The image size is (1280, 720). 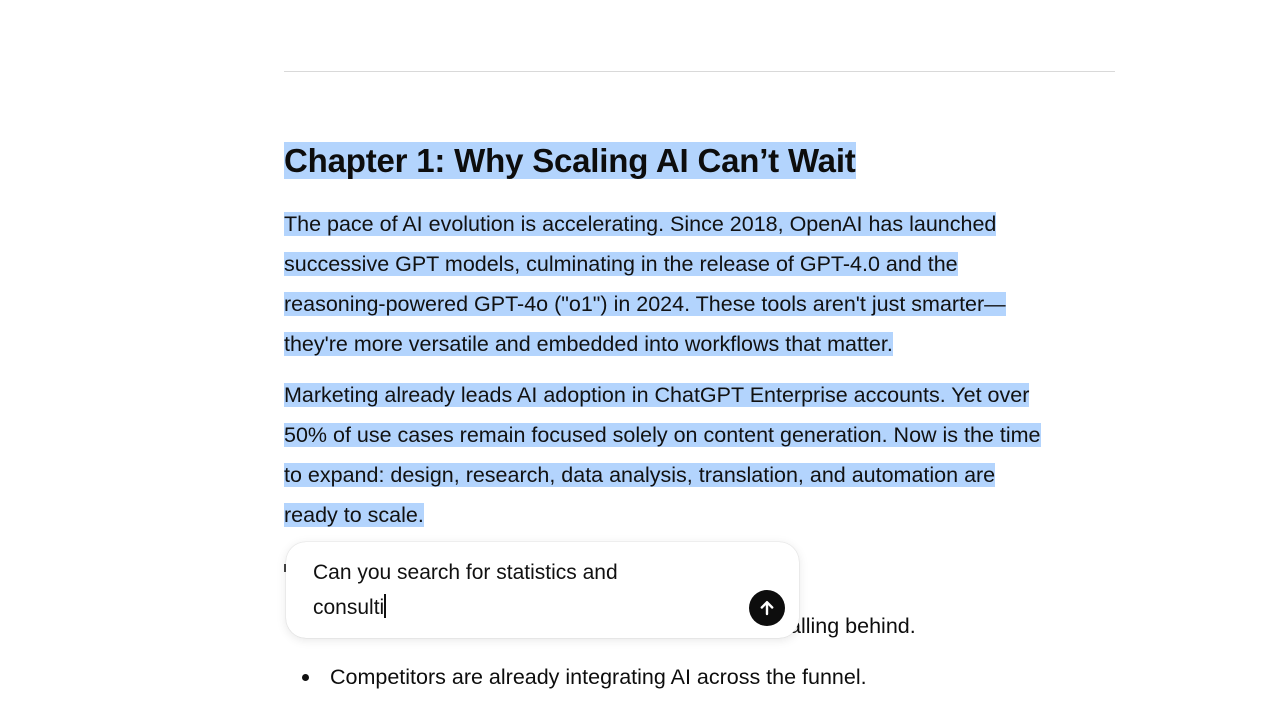 I want to click on send-button, so click(x=767, y=608).